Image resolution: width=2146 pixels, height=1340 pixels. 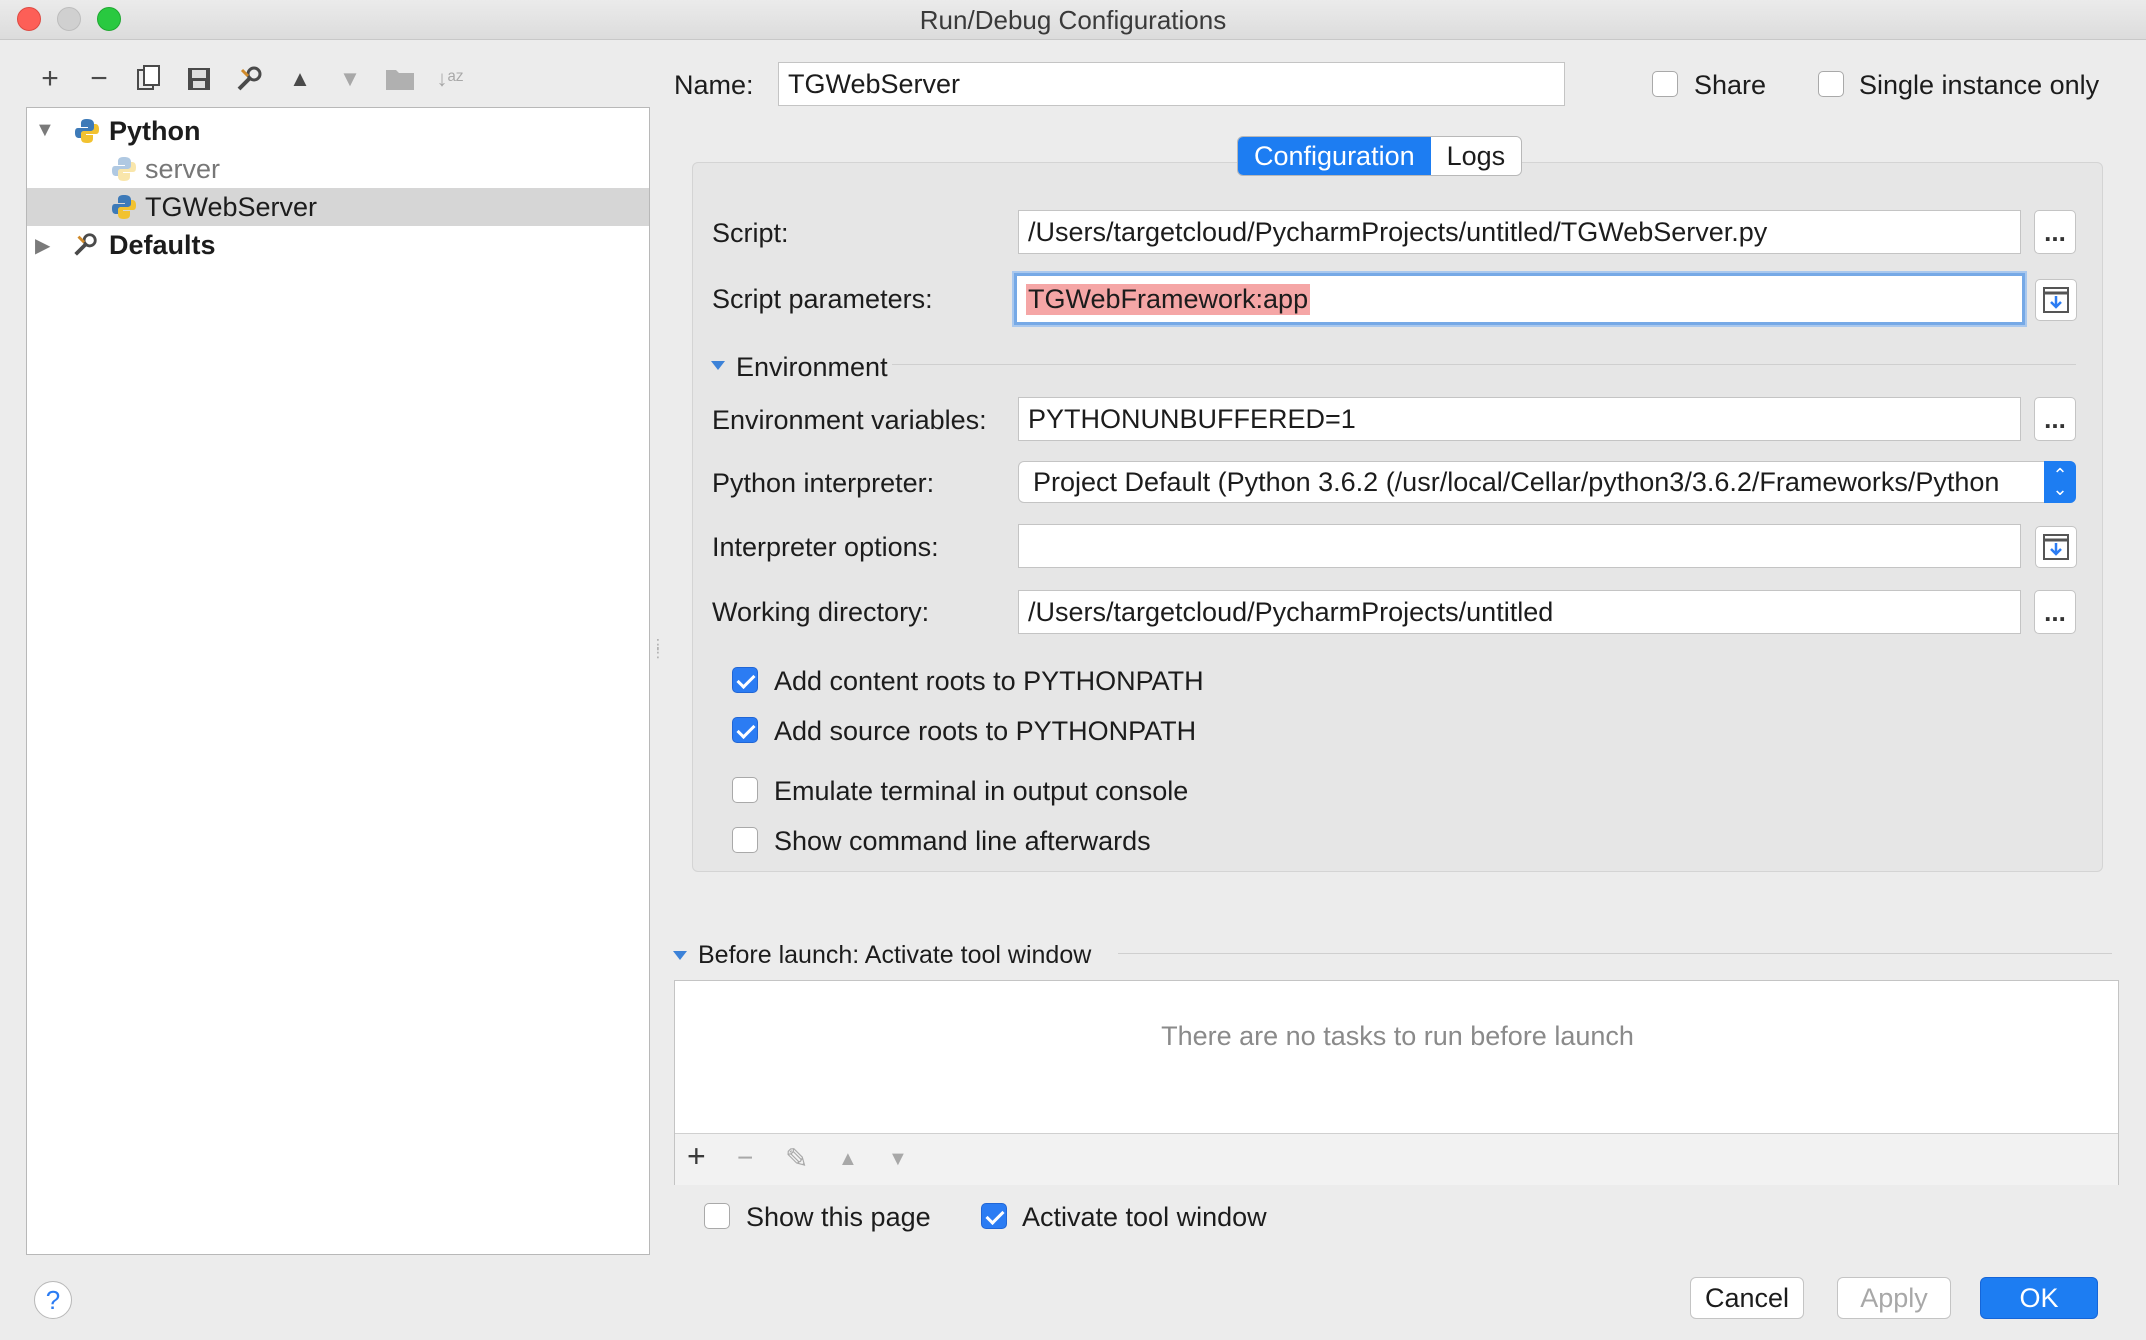 What do you see at coordinates (994, 1216) in the screenshot?
I see `activate-tool-window-checkbox` at bounding box center [994, 1216].